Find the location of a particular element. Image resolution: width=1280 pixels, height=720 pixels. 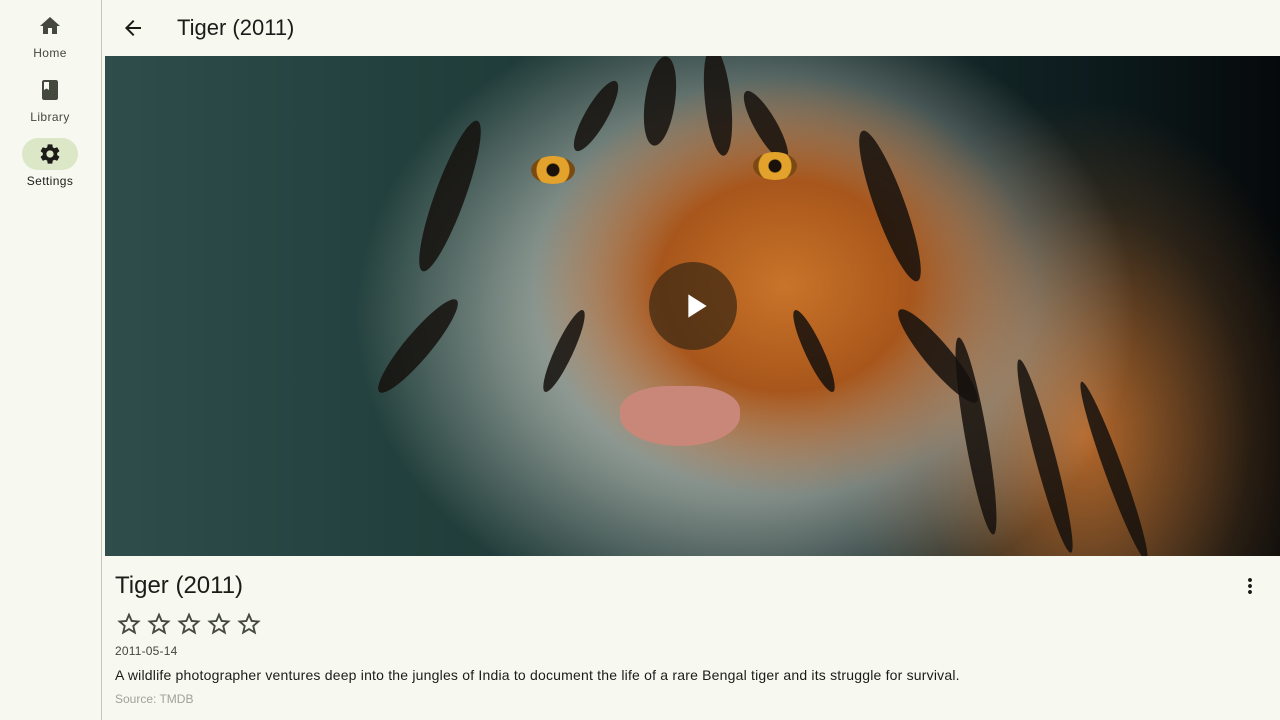

gear-icon is located at coordinates (50, 154).